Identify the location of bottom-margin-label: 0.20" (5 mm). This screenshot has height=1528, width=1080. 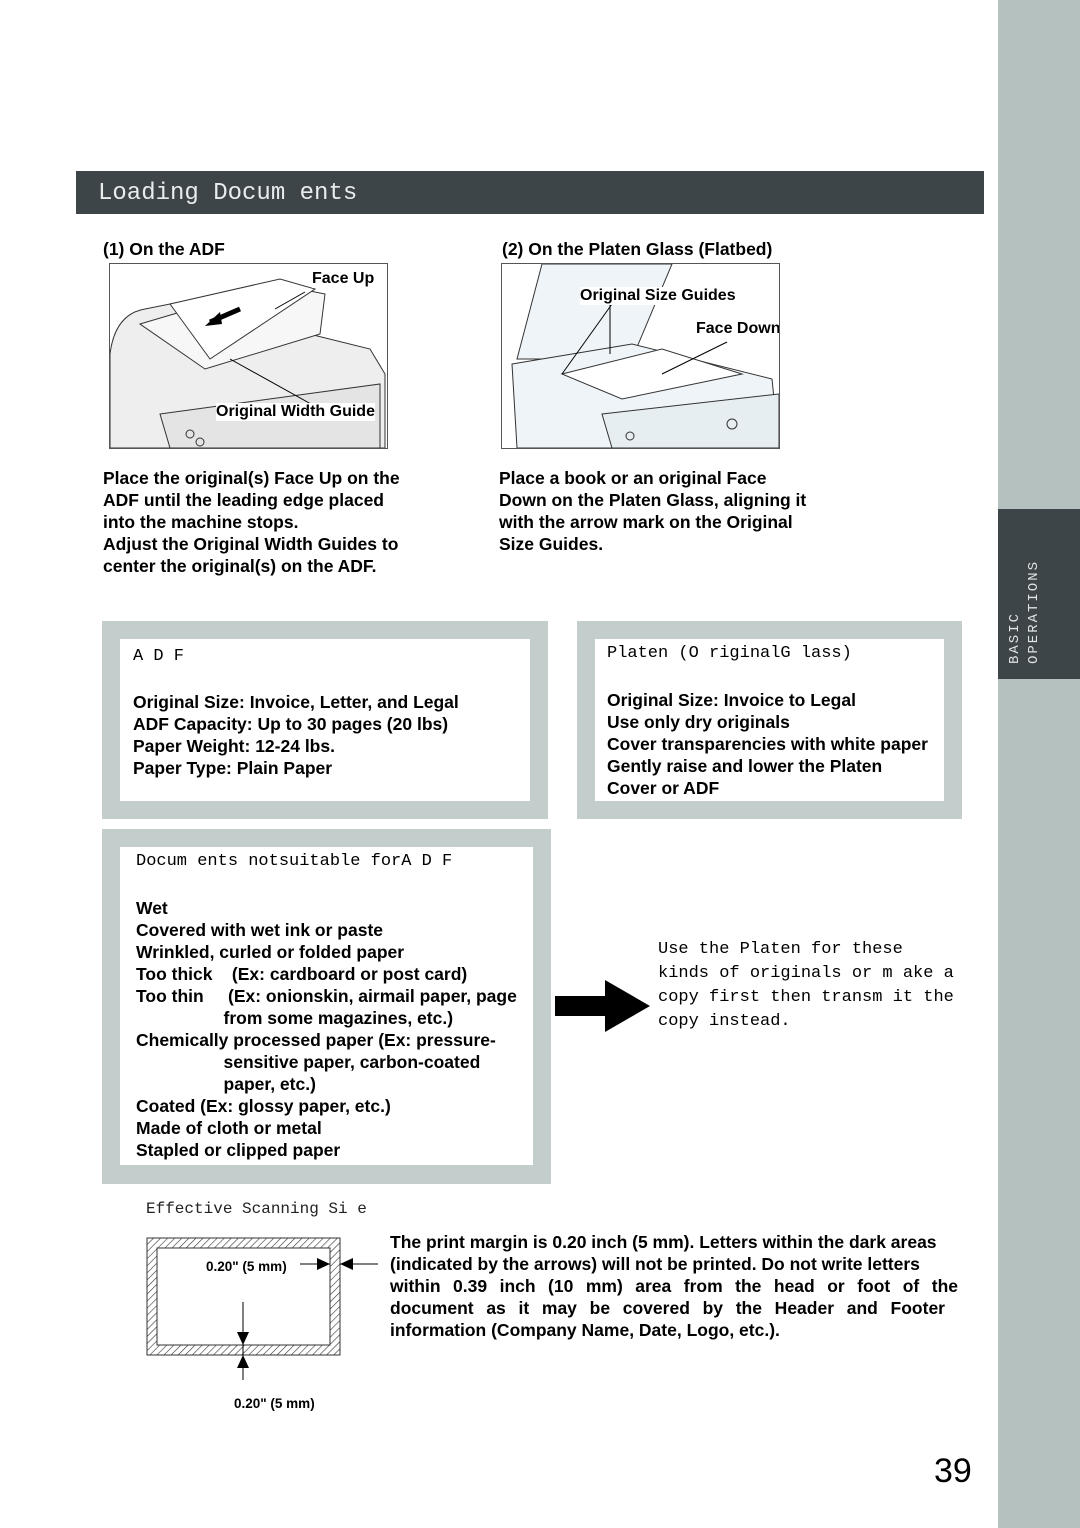
(274, 1403).